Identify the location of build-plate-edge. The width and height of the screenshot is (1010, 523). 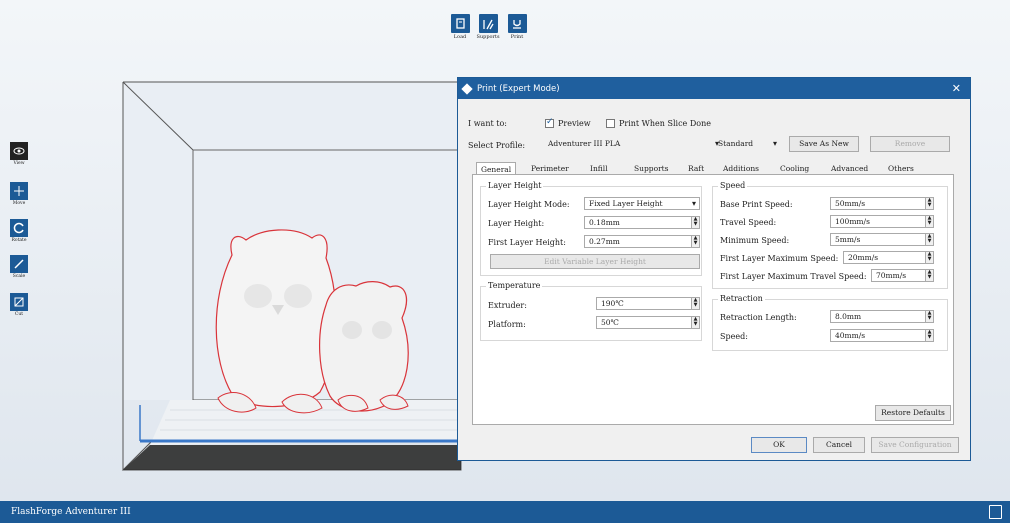
(292, 457).